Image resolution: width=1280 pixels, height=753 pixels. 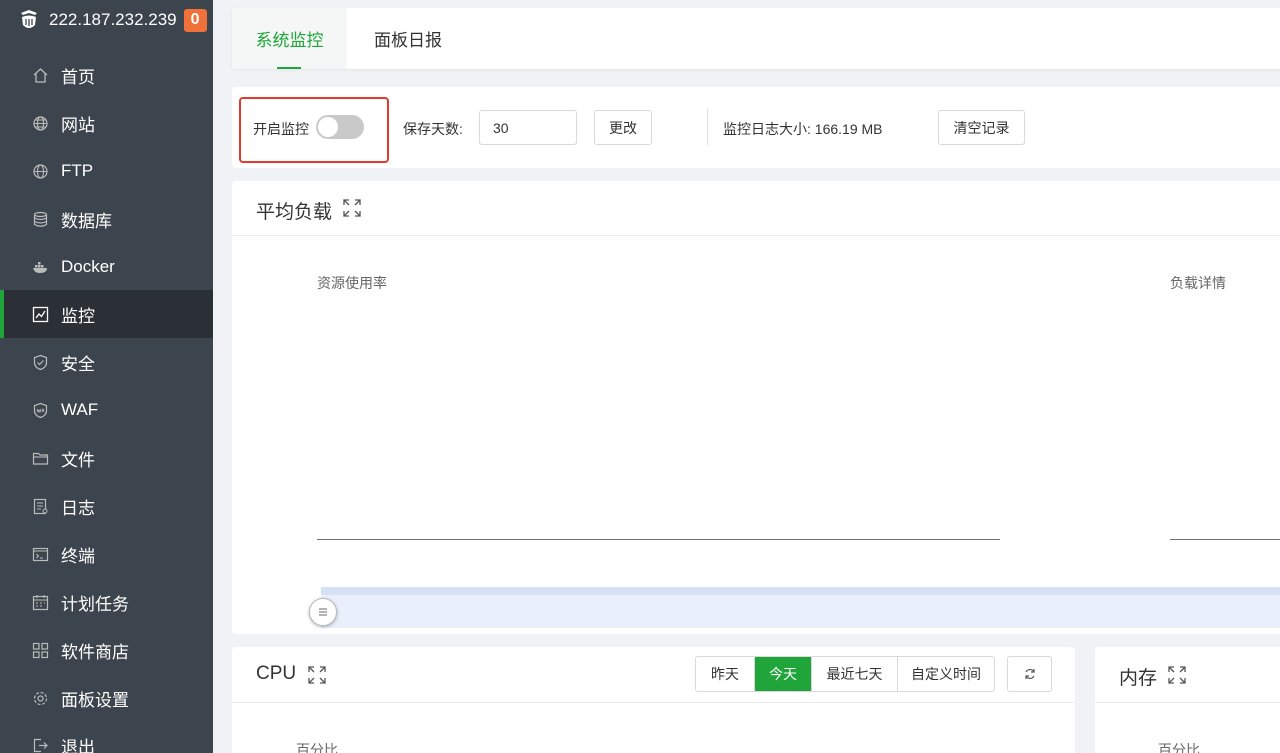 I want to click on tab-panel-daily: 面板日报, so click(x=408, y=38).